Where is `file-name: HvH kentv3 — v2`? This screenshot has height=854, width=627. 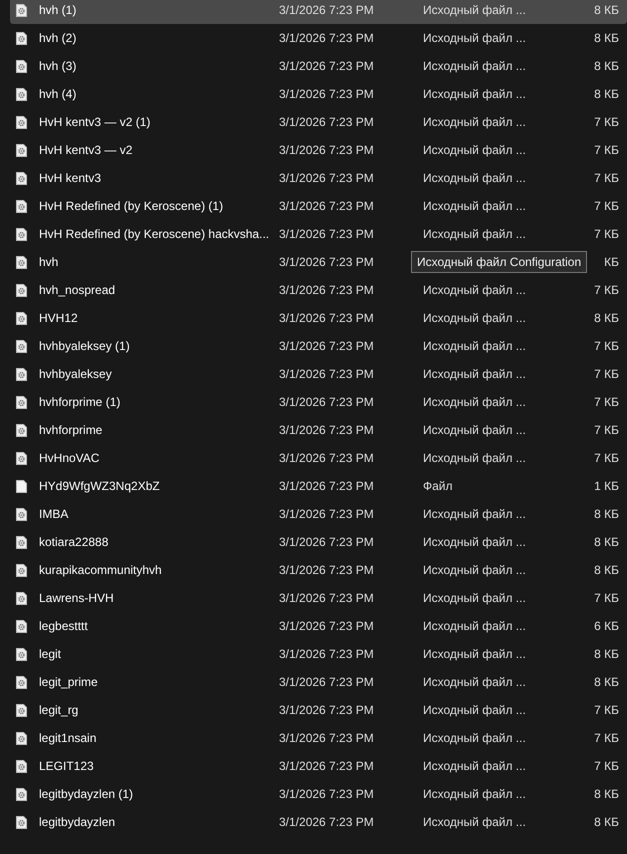
file-name: HvH kentv3 — v2 is located at coordinates (86, 150).